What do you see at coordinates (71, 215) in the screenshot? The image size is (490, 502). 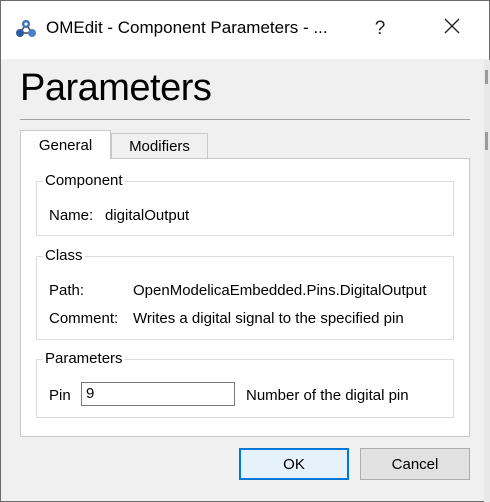 I see `name-label: Name:` at bounding box center [71, 215].